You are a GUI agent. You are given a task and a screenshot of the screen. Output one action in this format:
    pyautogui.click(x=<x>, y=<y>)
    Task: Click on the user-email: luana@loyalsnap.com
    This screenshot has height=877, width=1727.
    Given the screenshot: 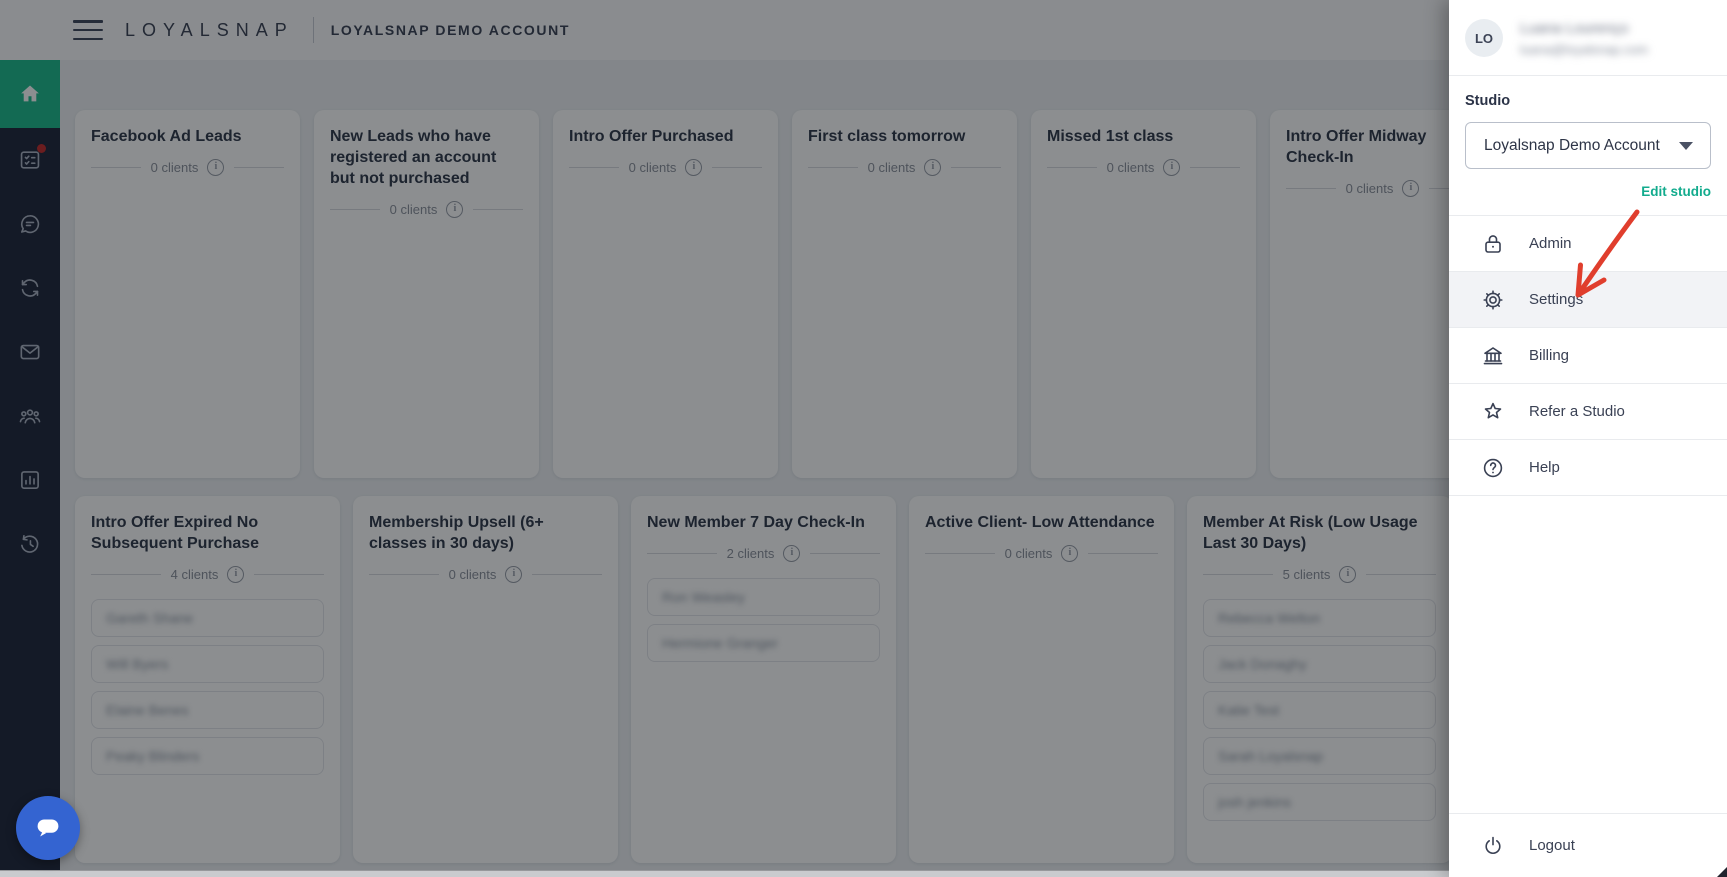 What is the action you would take?
    pyautogui.click(x=1584, y=49)
    